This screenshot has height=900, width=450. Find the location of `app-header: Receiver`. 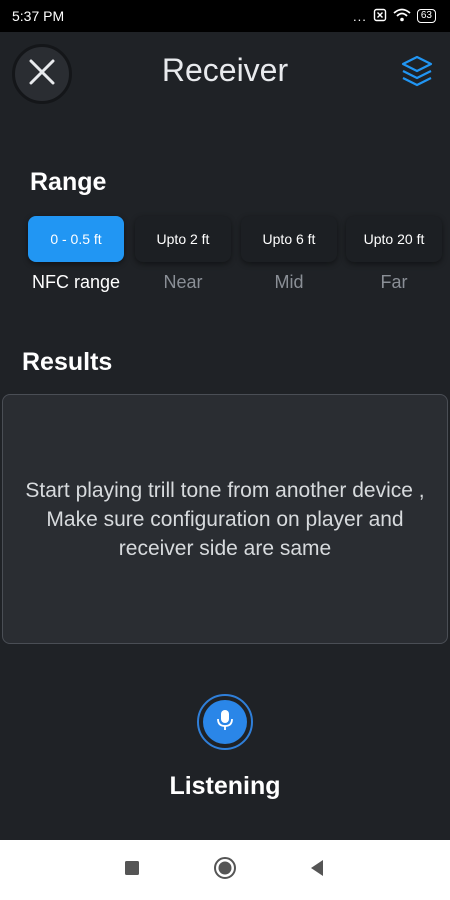

app-header: Receiver is located at coordinates (225, 75).